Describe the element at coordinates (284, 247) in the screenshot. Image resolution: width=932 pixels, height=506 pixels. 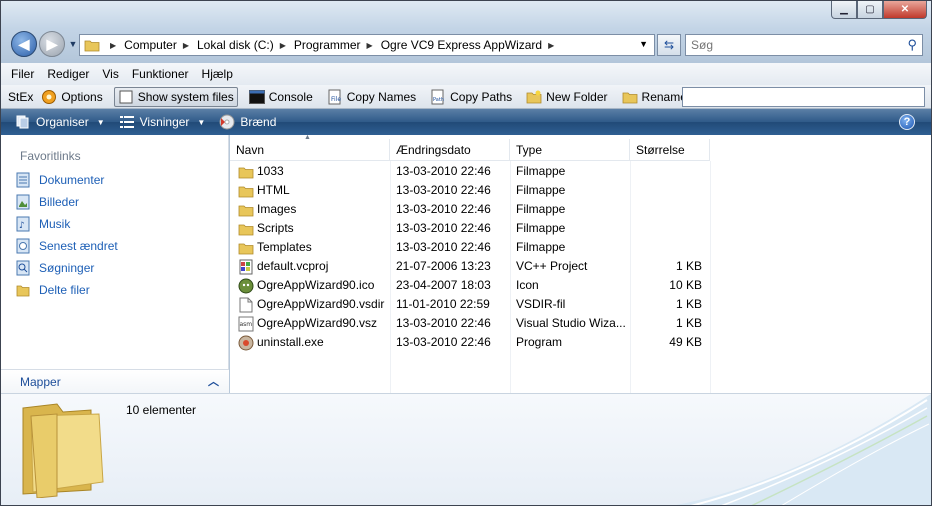
I see `file-name: Templates` at that location.